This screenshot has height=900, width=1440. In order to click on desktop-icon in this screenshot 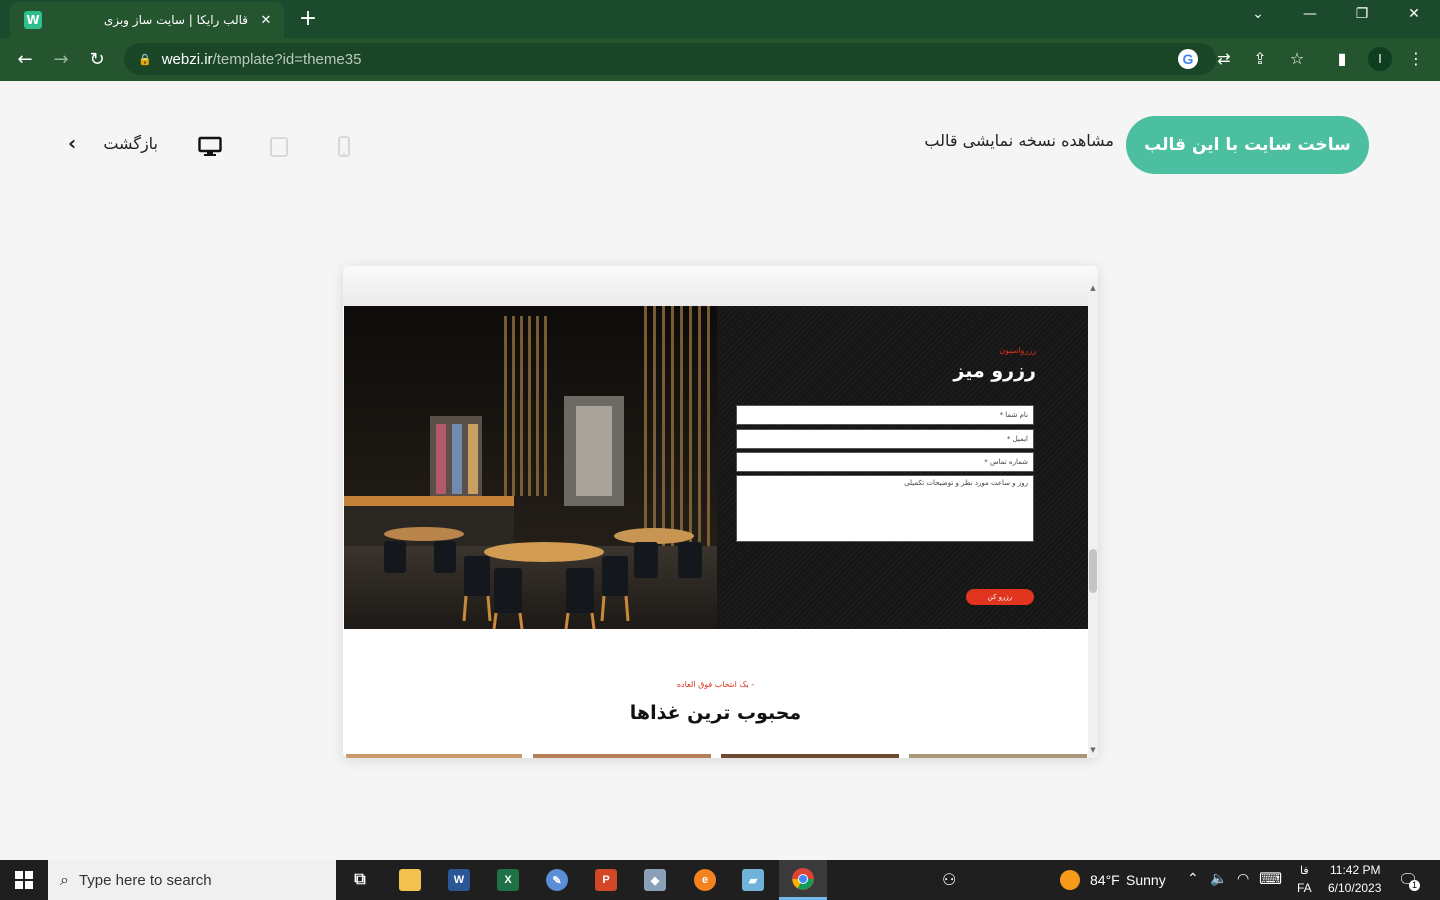, I will do `click(210, 147)`.